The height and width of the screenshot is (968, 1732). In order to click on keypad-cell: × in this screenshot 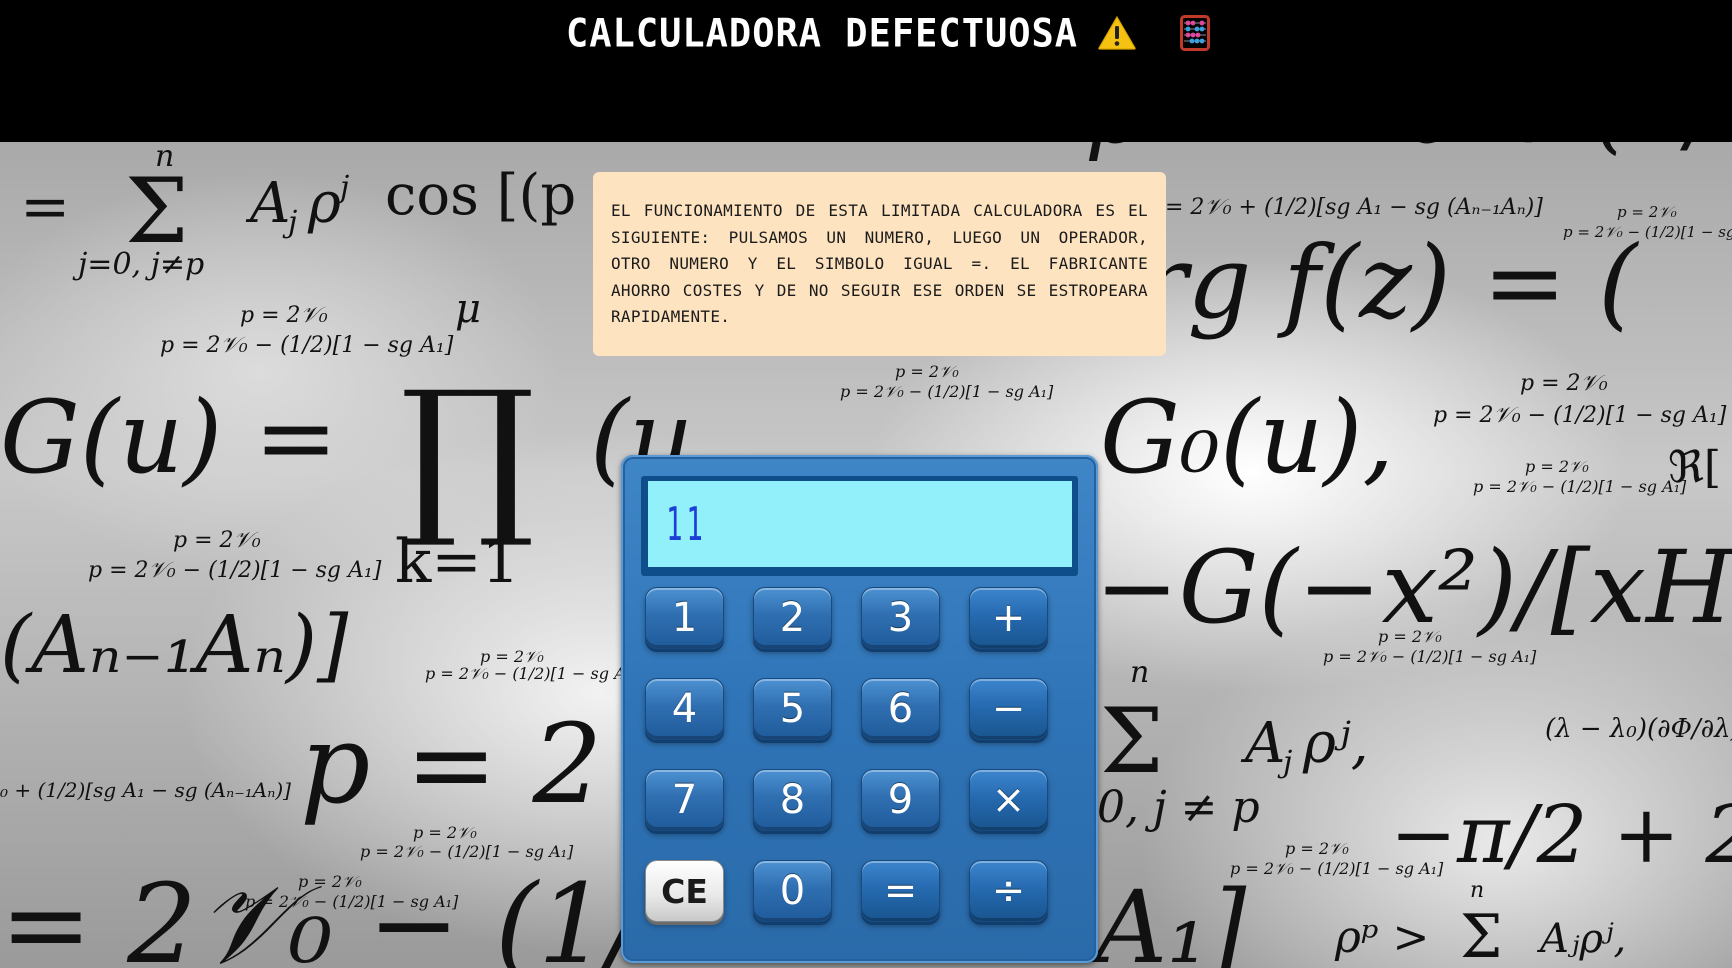, I will do `click(1023, 814)`.